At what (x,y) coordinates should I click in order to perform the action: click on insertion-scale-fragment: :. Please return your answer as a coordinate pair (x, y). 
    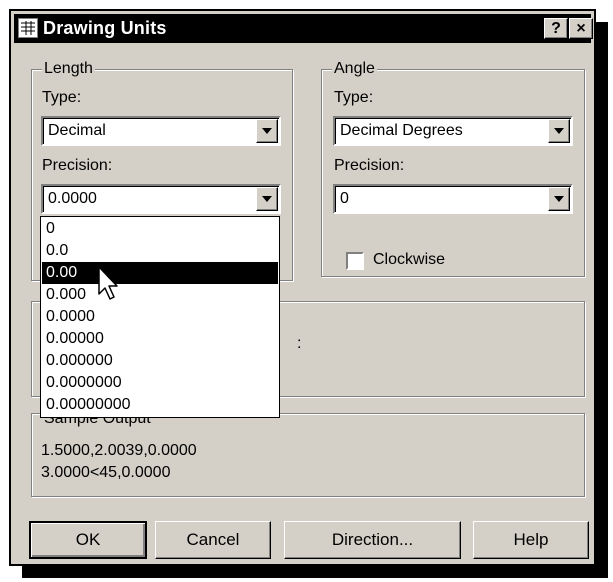
    Looking at the image, I should click on (299, 343).